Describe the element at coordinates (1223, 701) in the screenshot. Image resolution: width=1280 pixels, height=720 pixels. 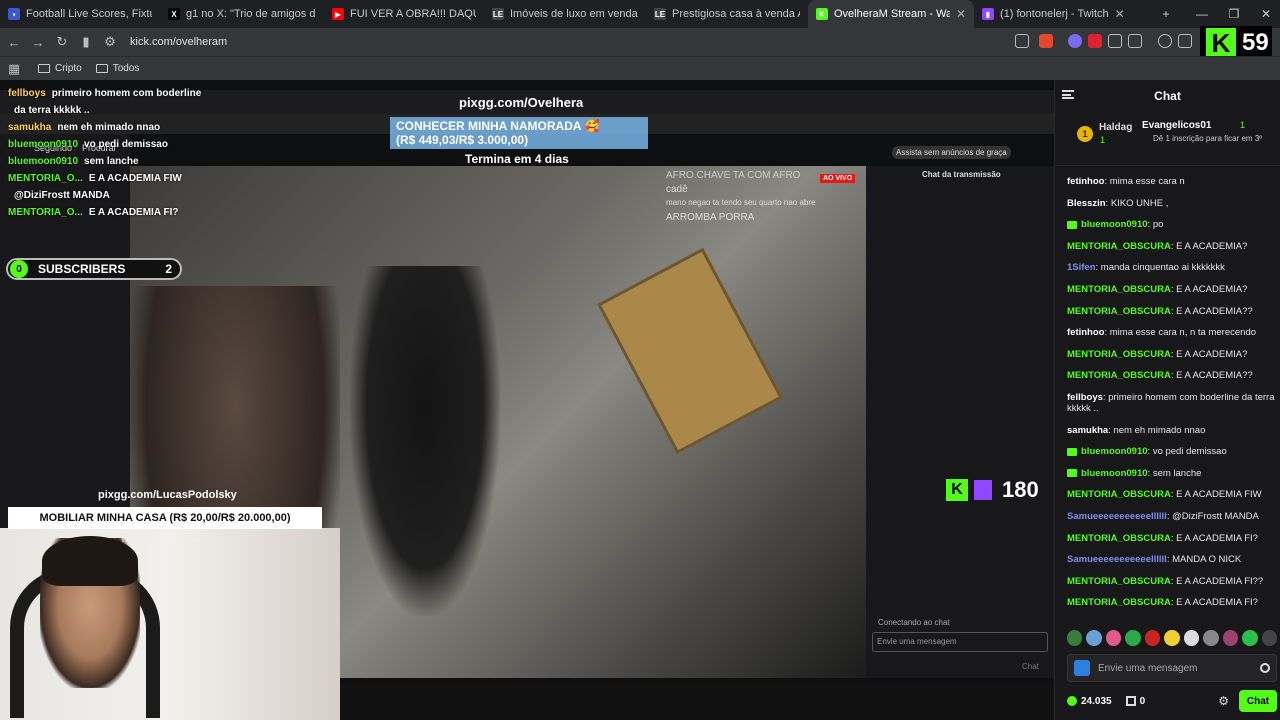
I see `chat-settings-icon: ⚙` at that location.